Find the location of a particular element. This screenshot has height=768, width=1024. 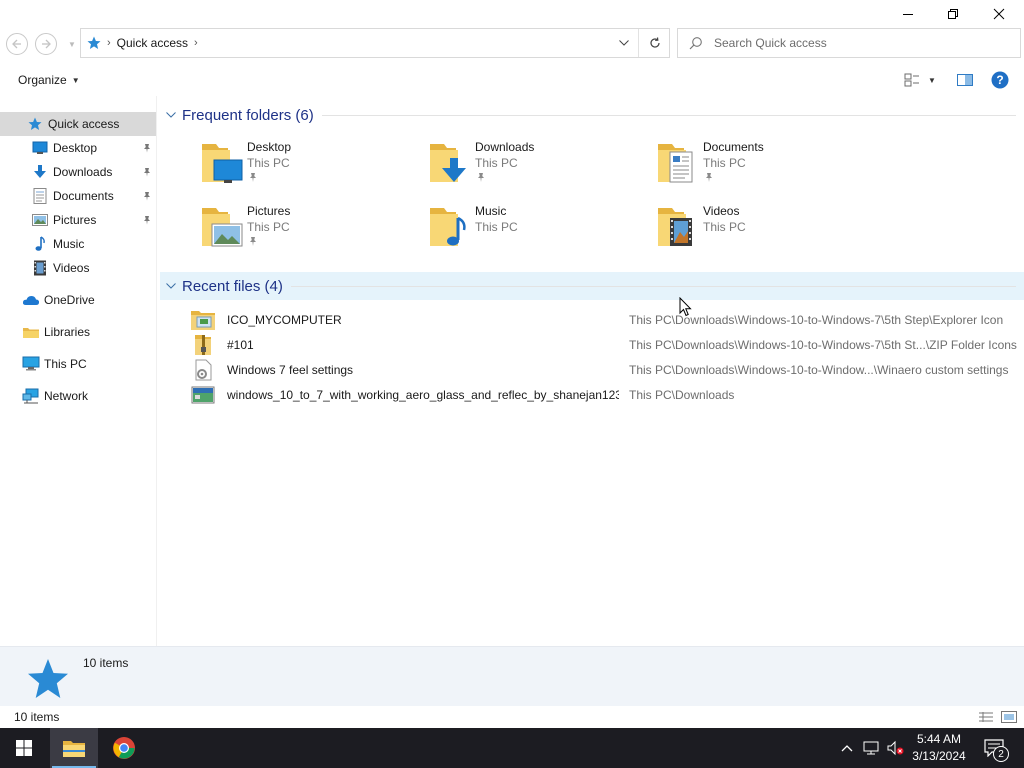

recent-file-name: #101 is located at coordinates (240, 345).